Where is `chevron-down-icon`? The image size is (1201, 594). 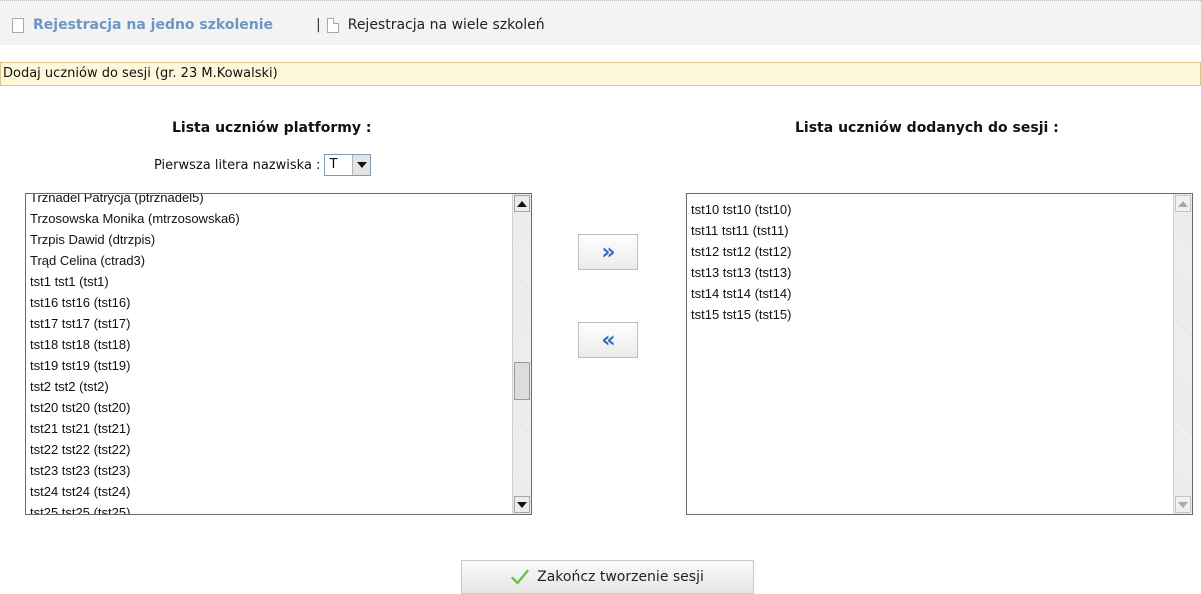 chevron-down-icon is located at coordinates (361, 165).